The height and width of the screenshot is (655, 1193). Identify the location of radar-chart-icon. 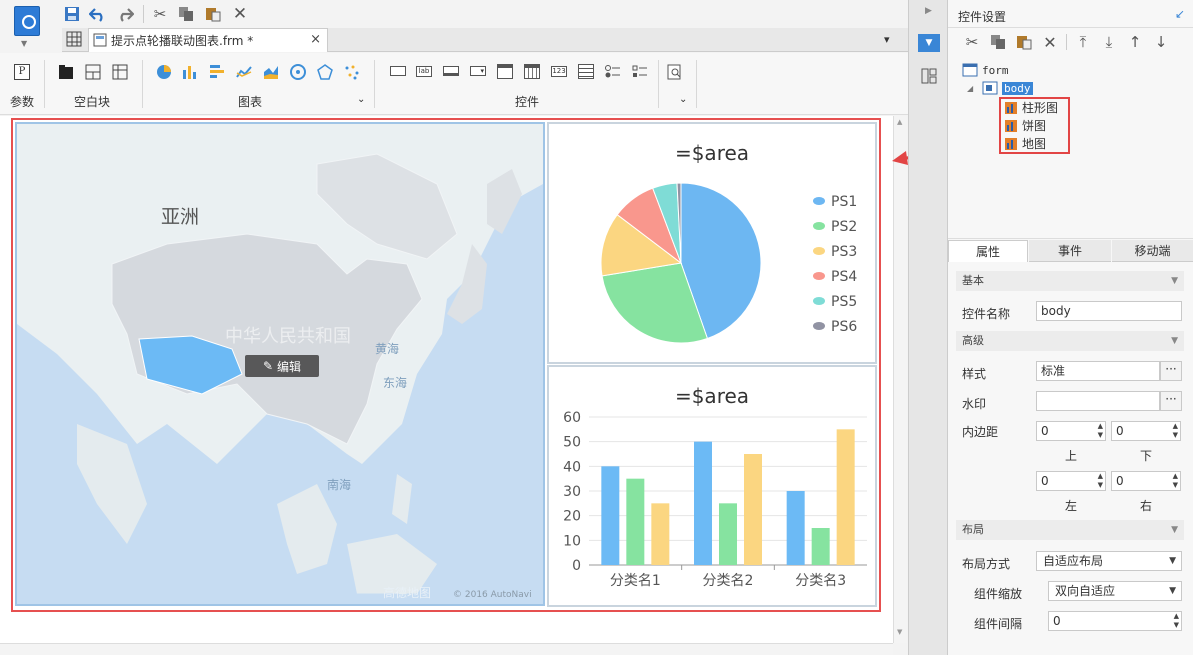
(325, 73).